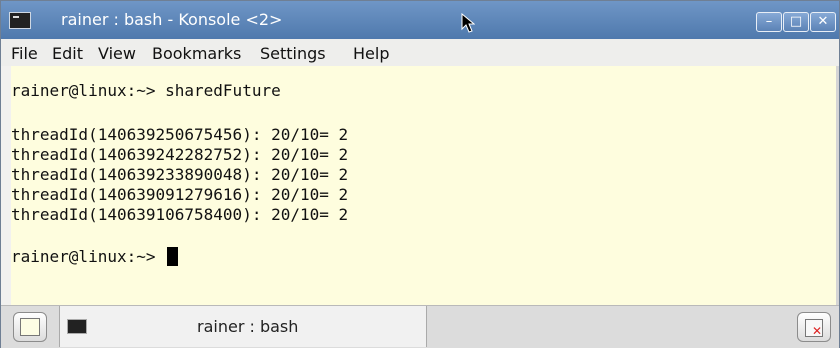  What do you see at coordinates (180, 214) in the screenshot?
I see `terminal-line: threadId(140639106758400): 20/10= 2` at bounding box center [180, 214].